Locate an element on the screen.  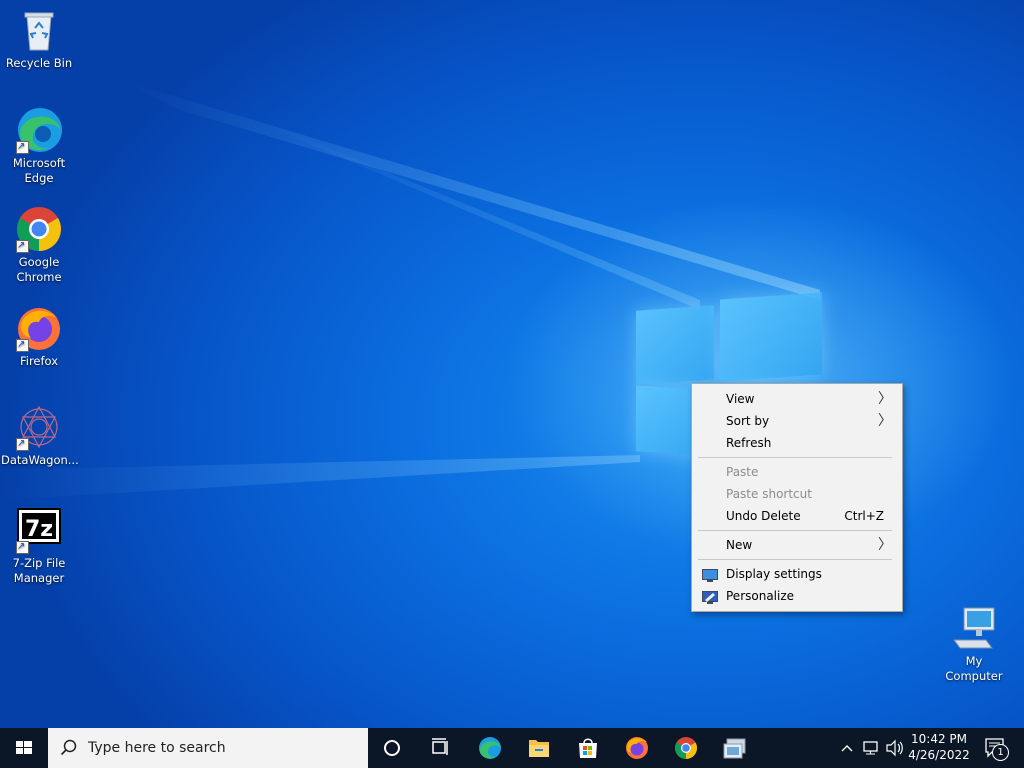
taskbar: Type here to search 10:42 PM 4/26/2022 1 is located at coordinates (512, 748).